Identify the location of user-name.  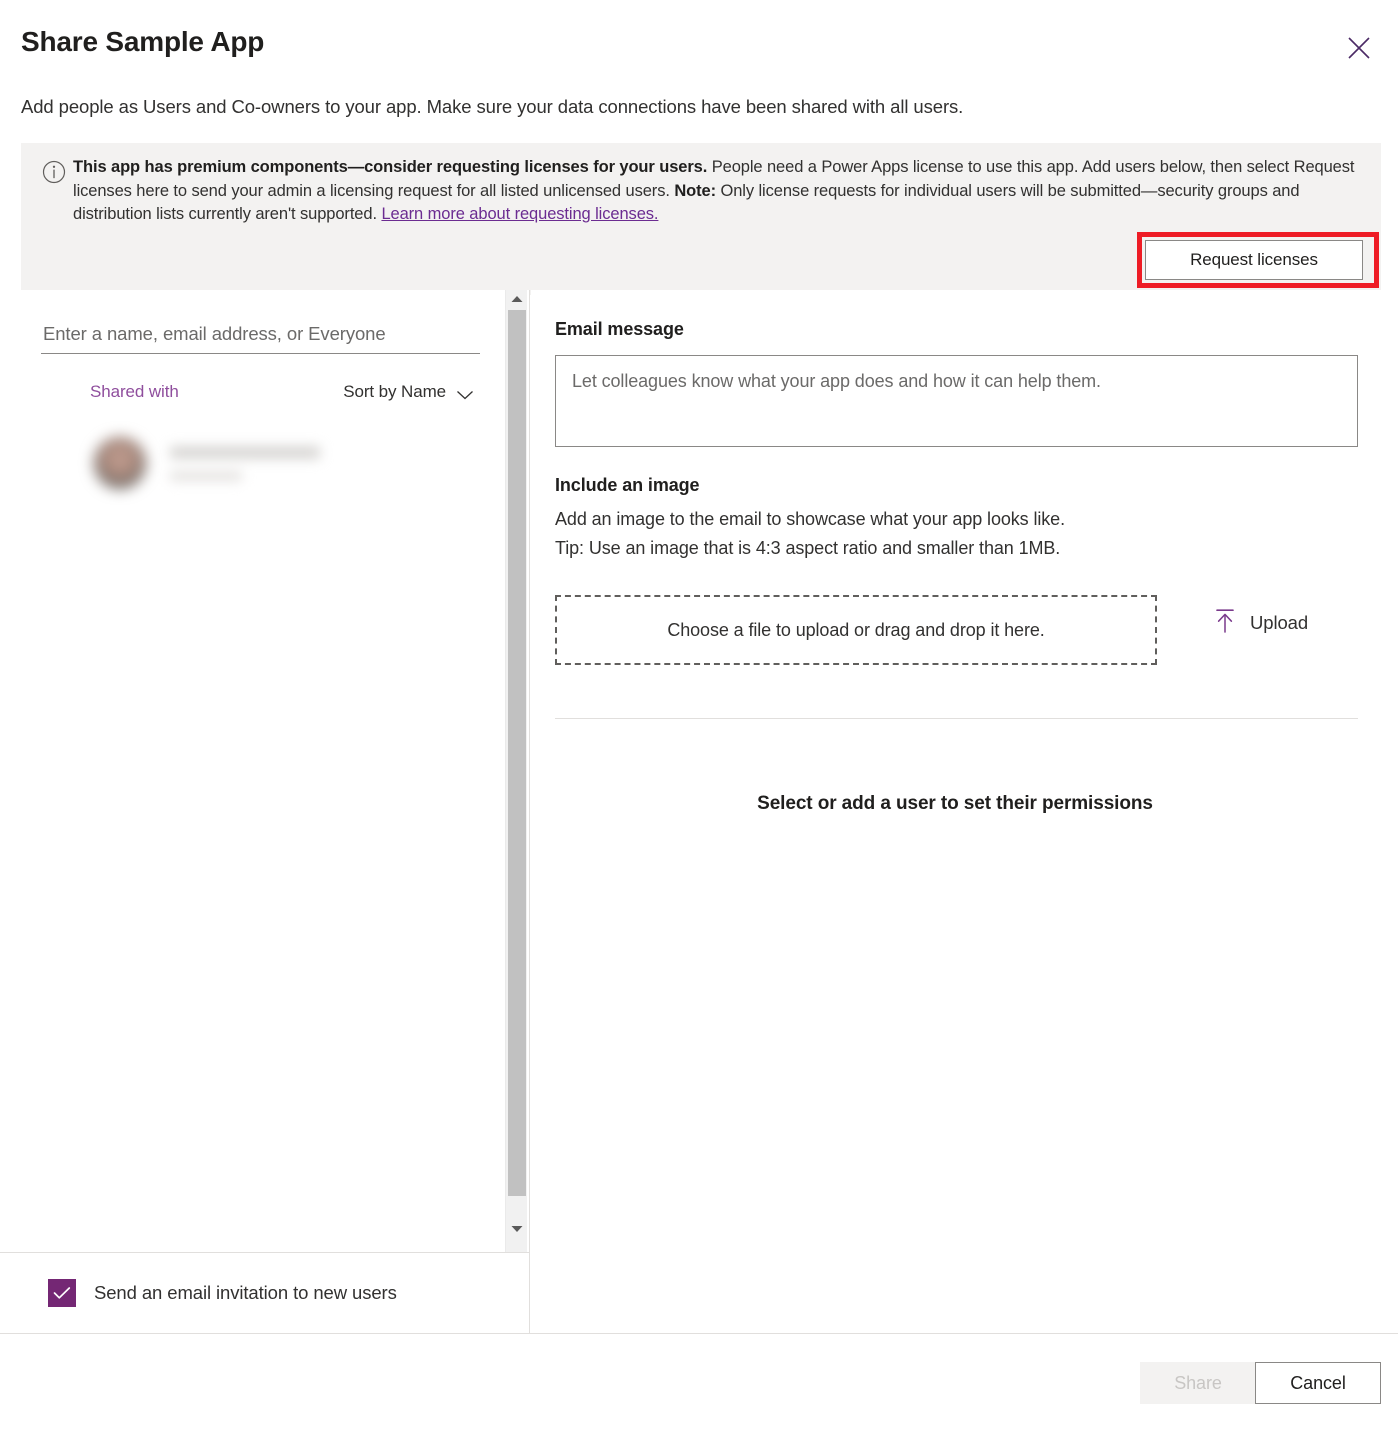
(245, 452).